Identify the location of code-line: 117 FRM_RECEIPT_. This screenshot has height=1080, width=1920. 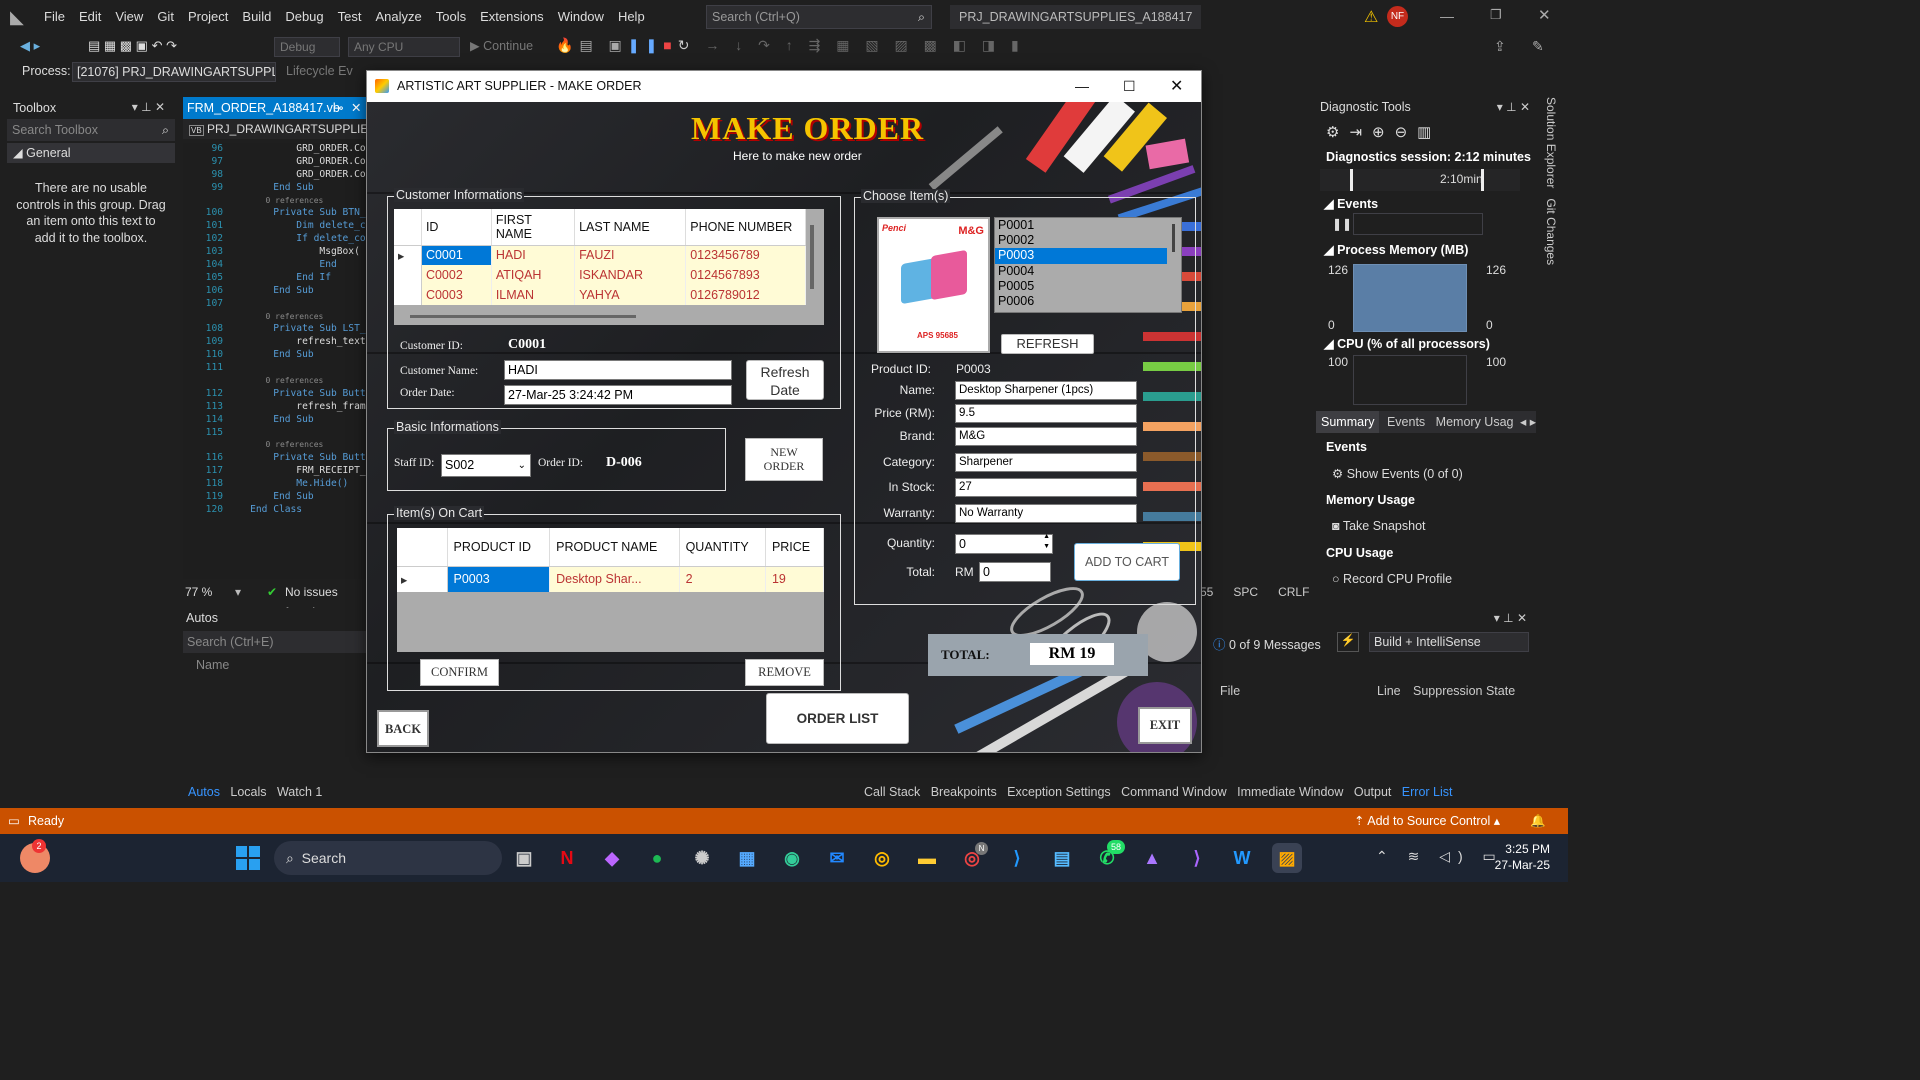
(274, 471).